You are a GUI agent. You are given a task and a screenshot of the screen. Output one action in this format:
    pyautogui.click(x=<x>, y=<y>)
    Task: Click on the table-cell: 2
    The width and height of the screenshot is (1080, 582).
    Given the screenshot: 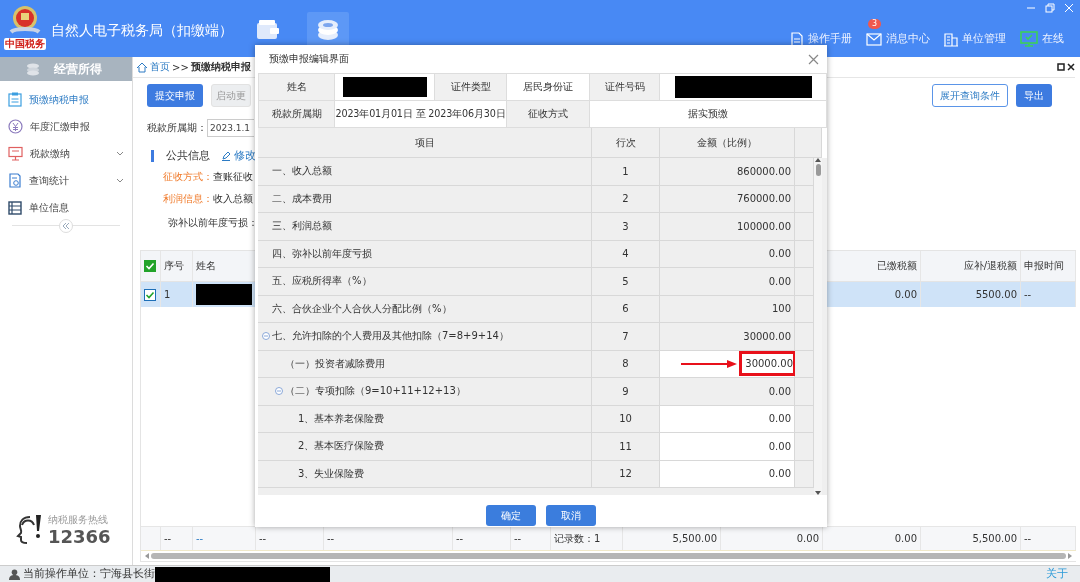 What is the action you would take?
    pyautogui.click(x=625, y=199)
    